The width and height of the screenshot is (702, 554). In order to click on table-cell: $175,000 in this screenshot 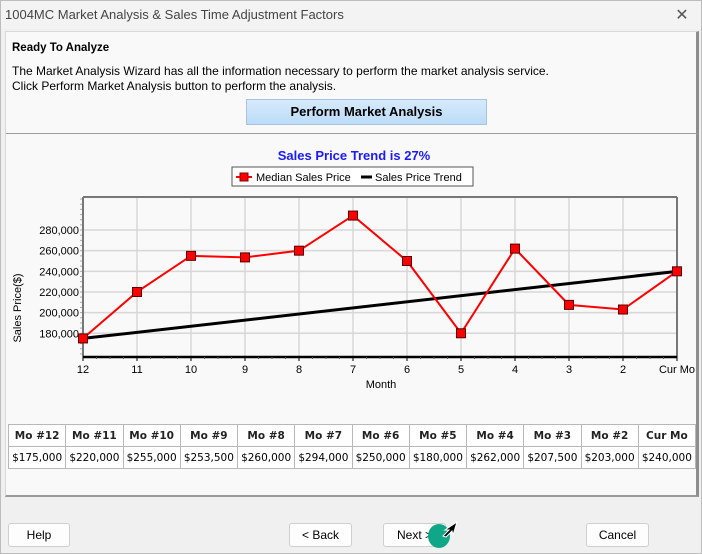, I will do `click(37, 457)`.